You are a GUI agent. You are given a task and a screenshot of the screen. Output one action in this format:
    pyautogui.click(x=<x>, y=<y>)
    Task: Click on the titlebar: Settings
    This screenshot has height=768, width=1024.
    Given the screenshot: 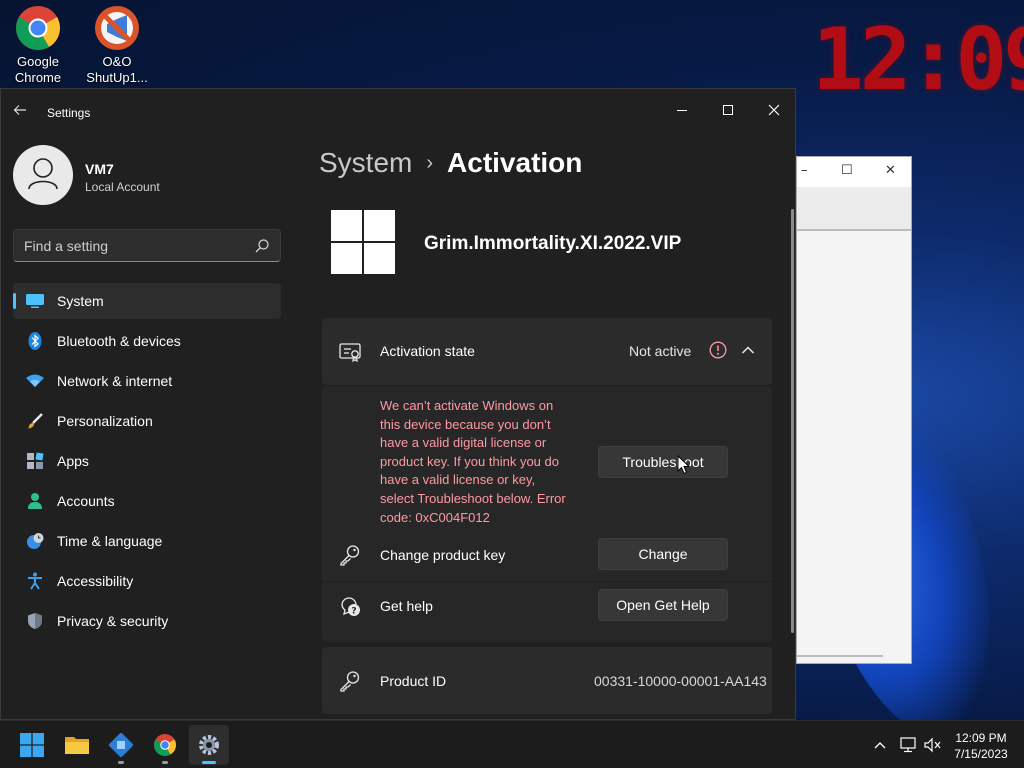 What is the action you would take?
    pyautogui.click(x=399, y=113)
    